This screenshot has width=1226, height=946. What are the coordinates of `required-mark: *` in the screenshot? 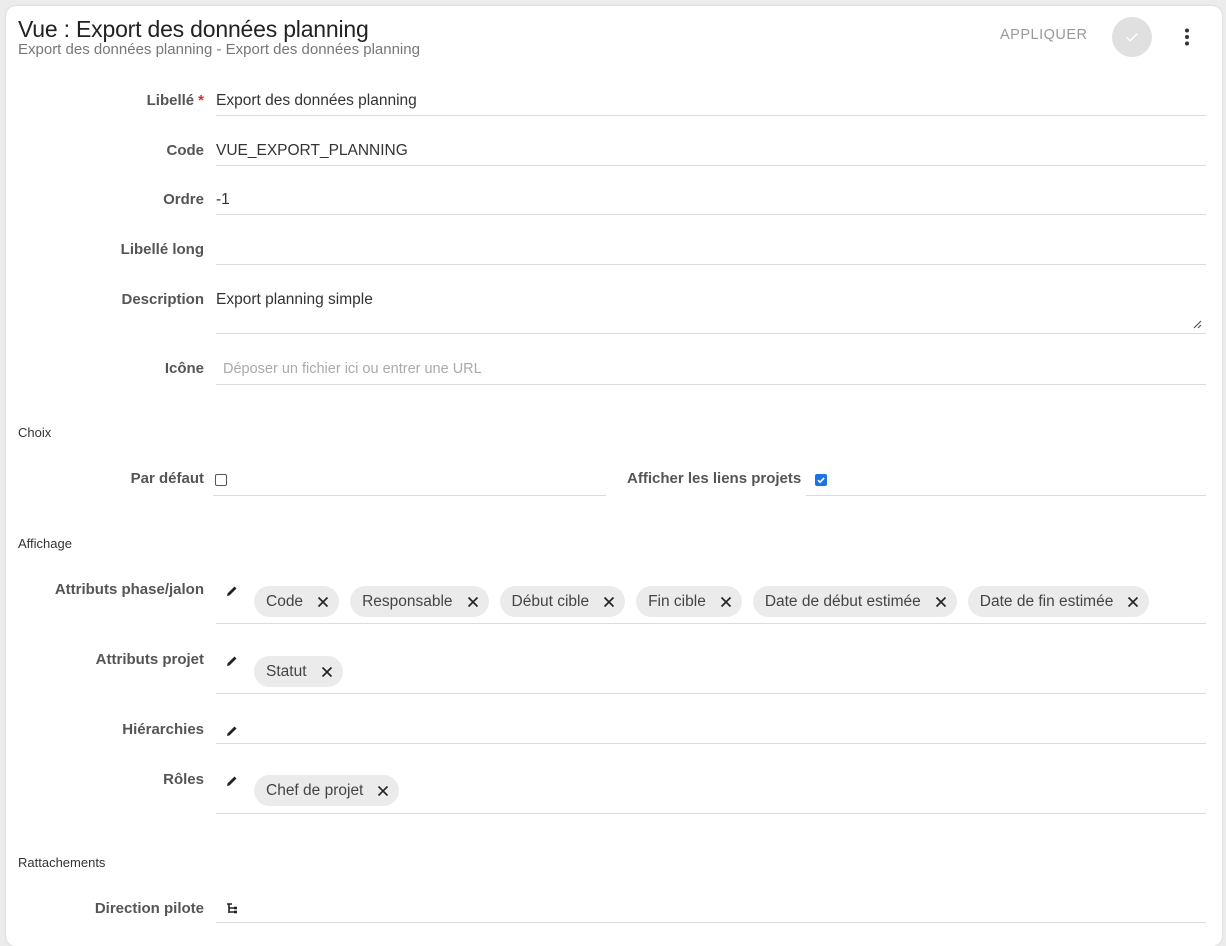 It's located at (201, 100).